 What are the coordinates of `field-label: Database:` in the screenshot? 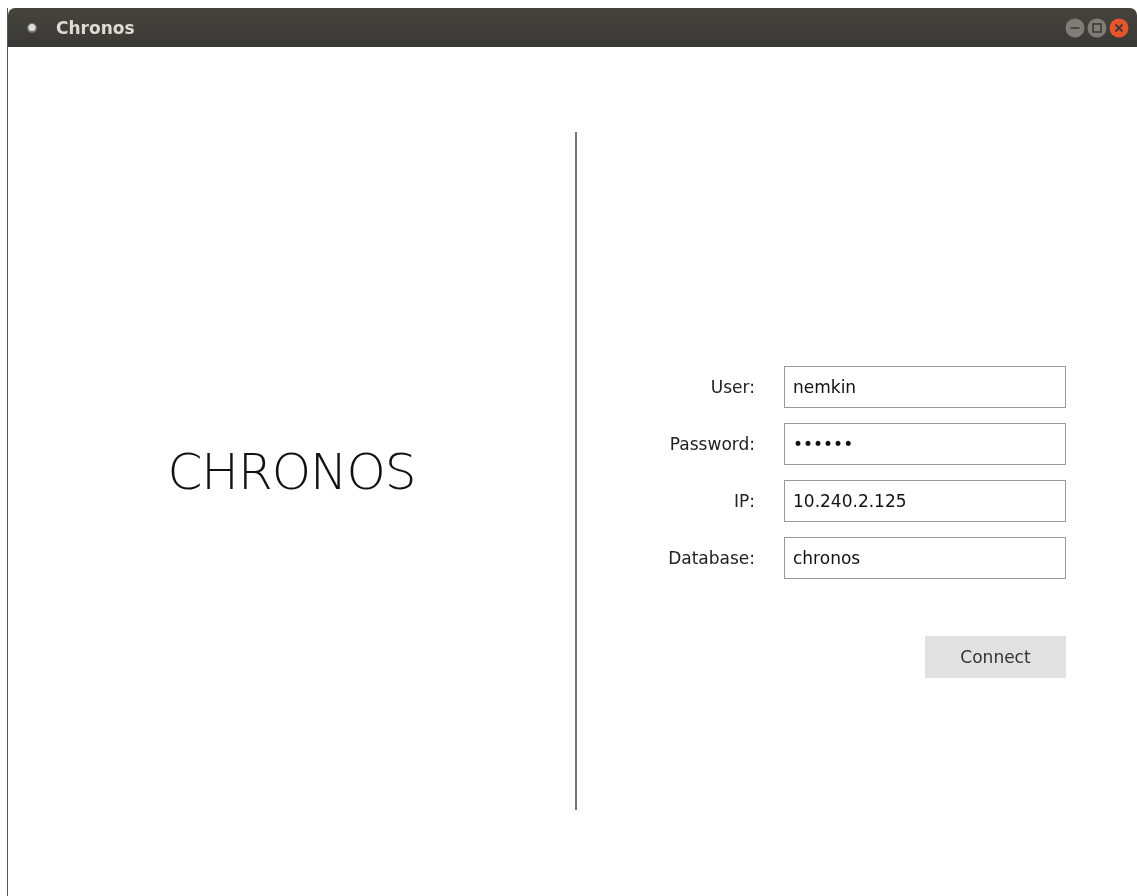 It's located at (711, 558).